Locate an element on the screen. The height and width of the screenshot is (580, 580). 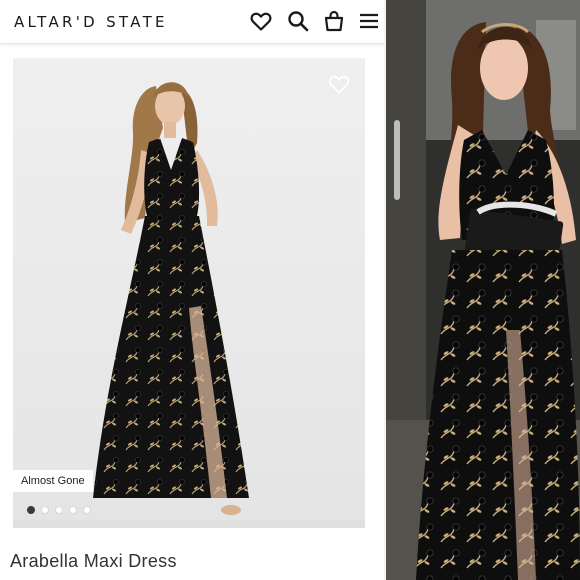
image-carousel-dots is located at coordinates (59, 510).